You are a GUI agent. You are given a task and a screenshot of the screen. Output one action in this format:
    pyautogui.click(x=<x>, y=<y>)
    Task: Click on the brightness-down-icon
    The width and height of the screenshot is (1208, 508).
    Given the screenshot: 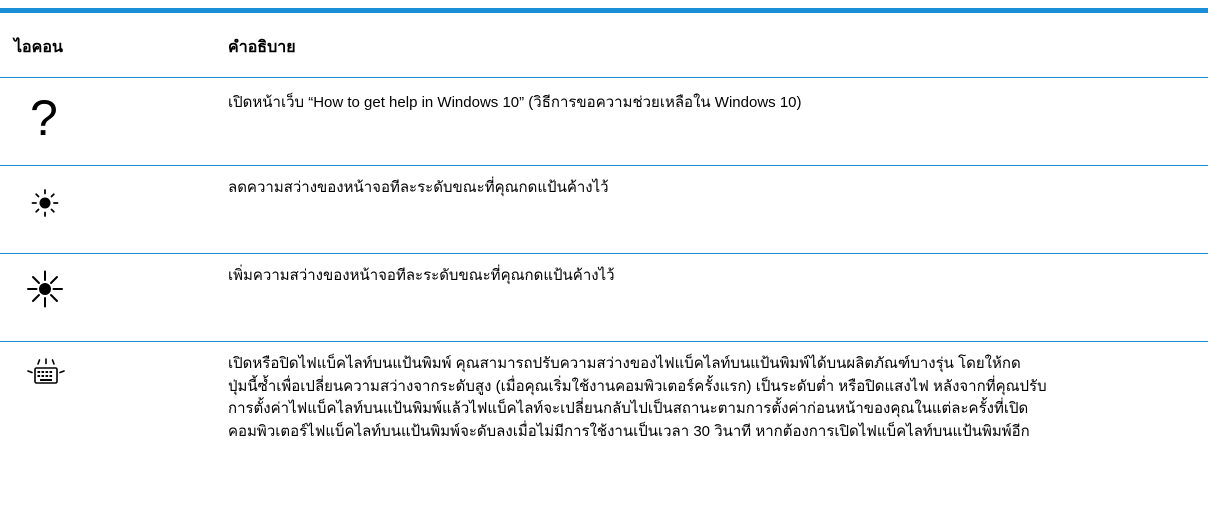 What is the action you would take?
    pyautogui.click(x=45, y=203)
    